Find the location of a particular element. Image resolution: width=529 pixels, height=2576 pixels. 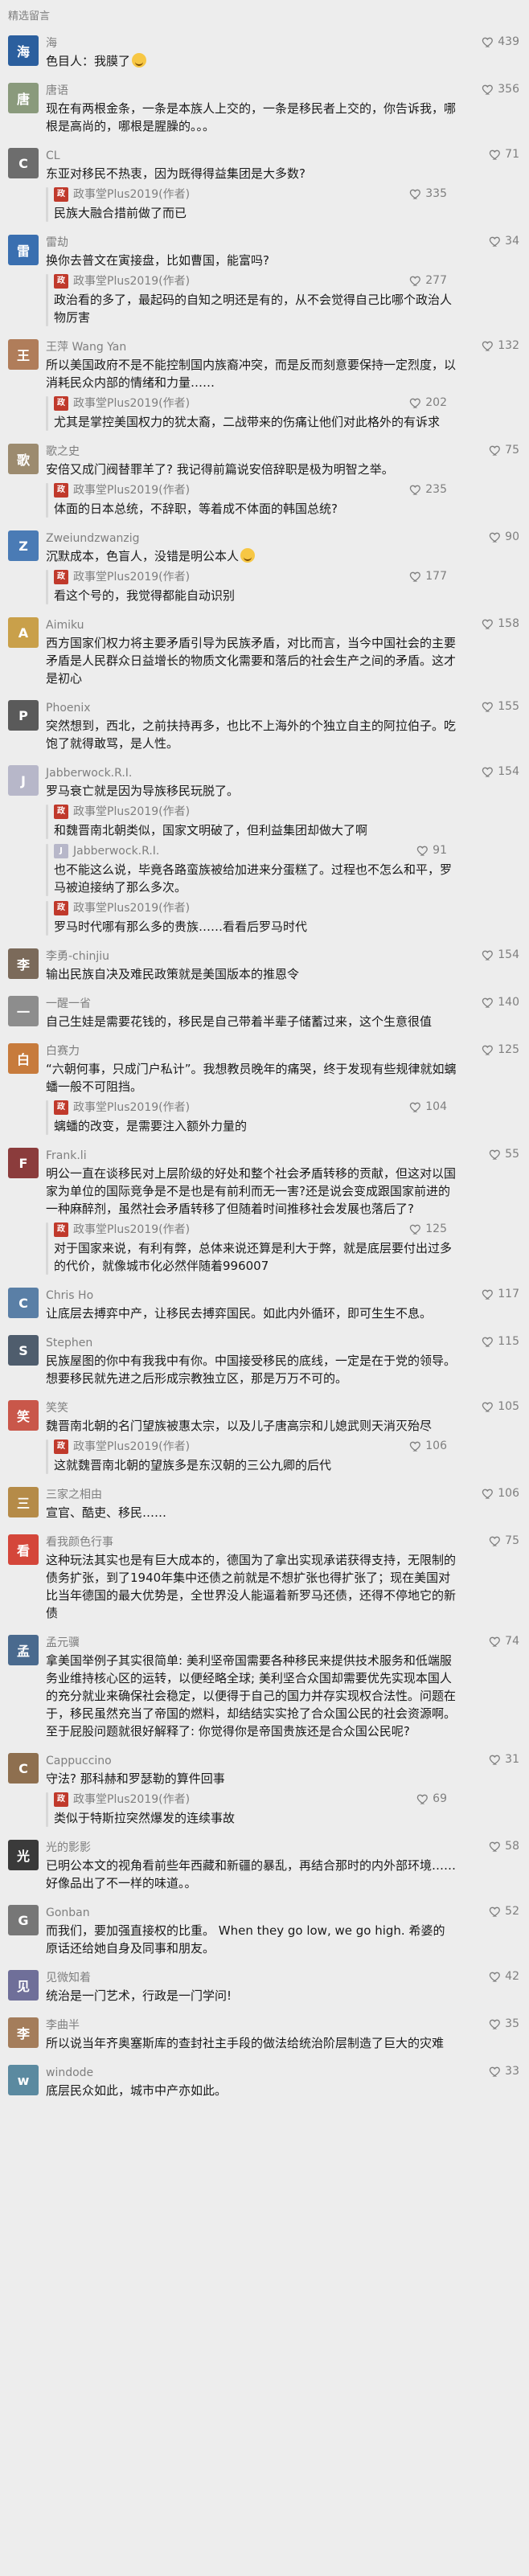

avatar: G is located at coordinates (24, 1920).